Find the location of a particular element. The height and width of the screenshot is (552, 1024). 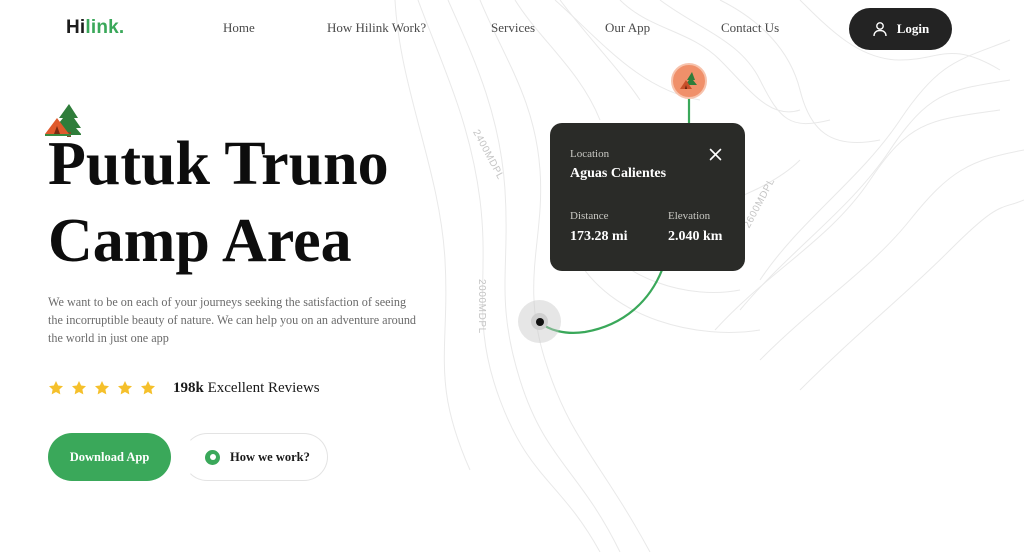

location-value: Aguas Calientes is located at coordinates (618, 173).